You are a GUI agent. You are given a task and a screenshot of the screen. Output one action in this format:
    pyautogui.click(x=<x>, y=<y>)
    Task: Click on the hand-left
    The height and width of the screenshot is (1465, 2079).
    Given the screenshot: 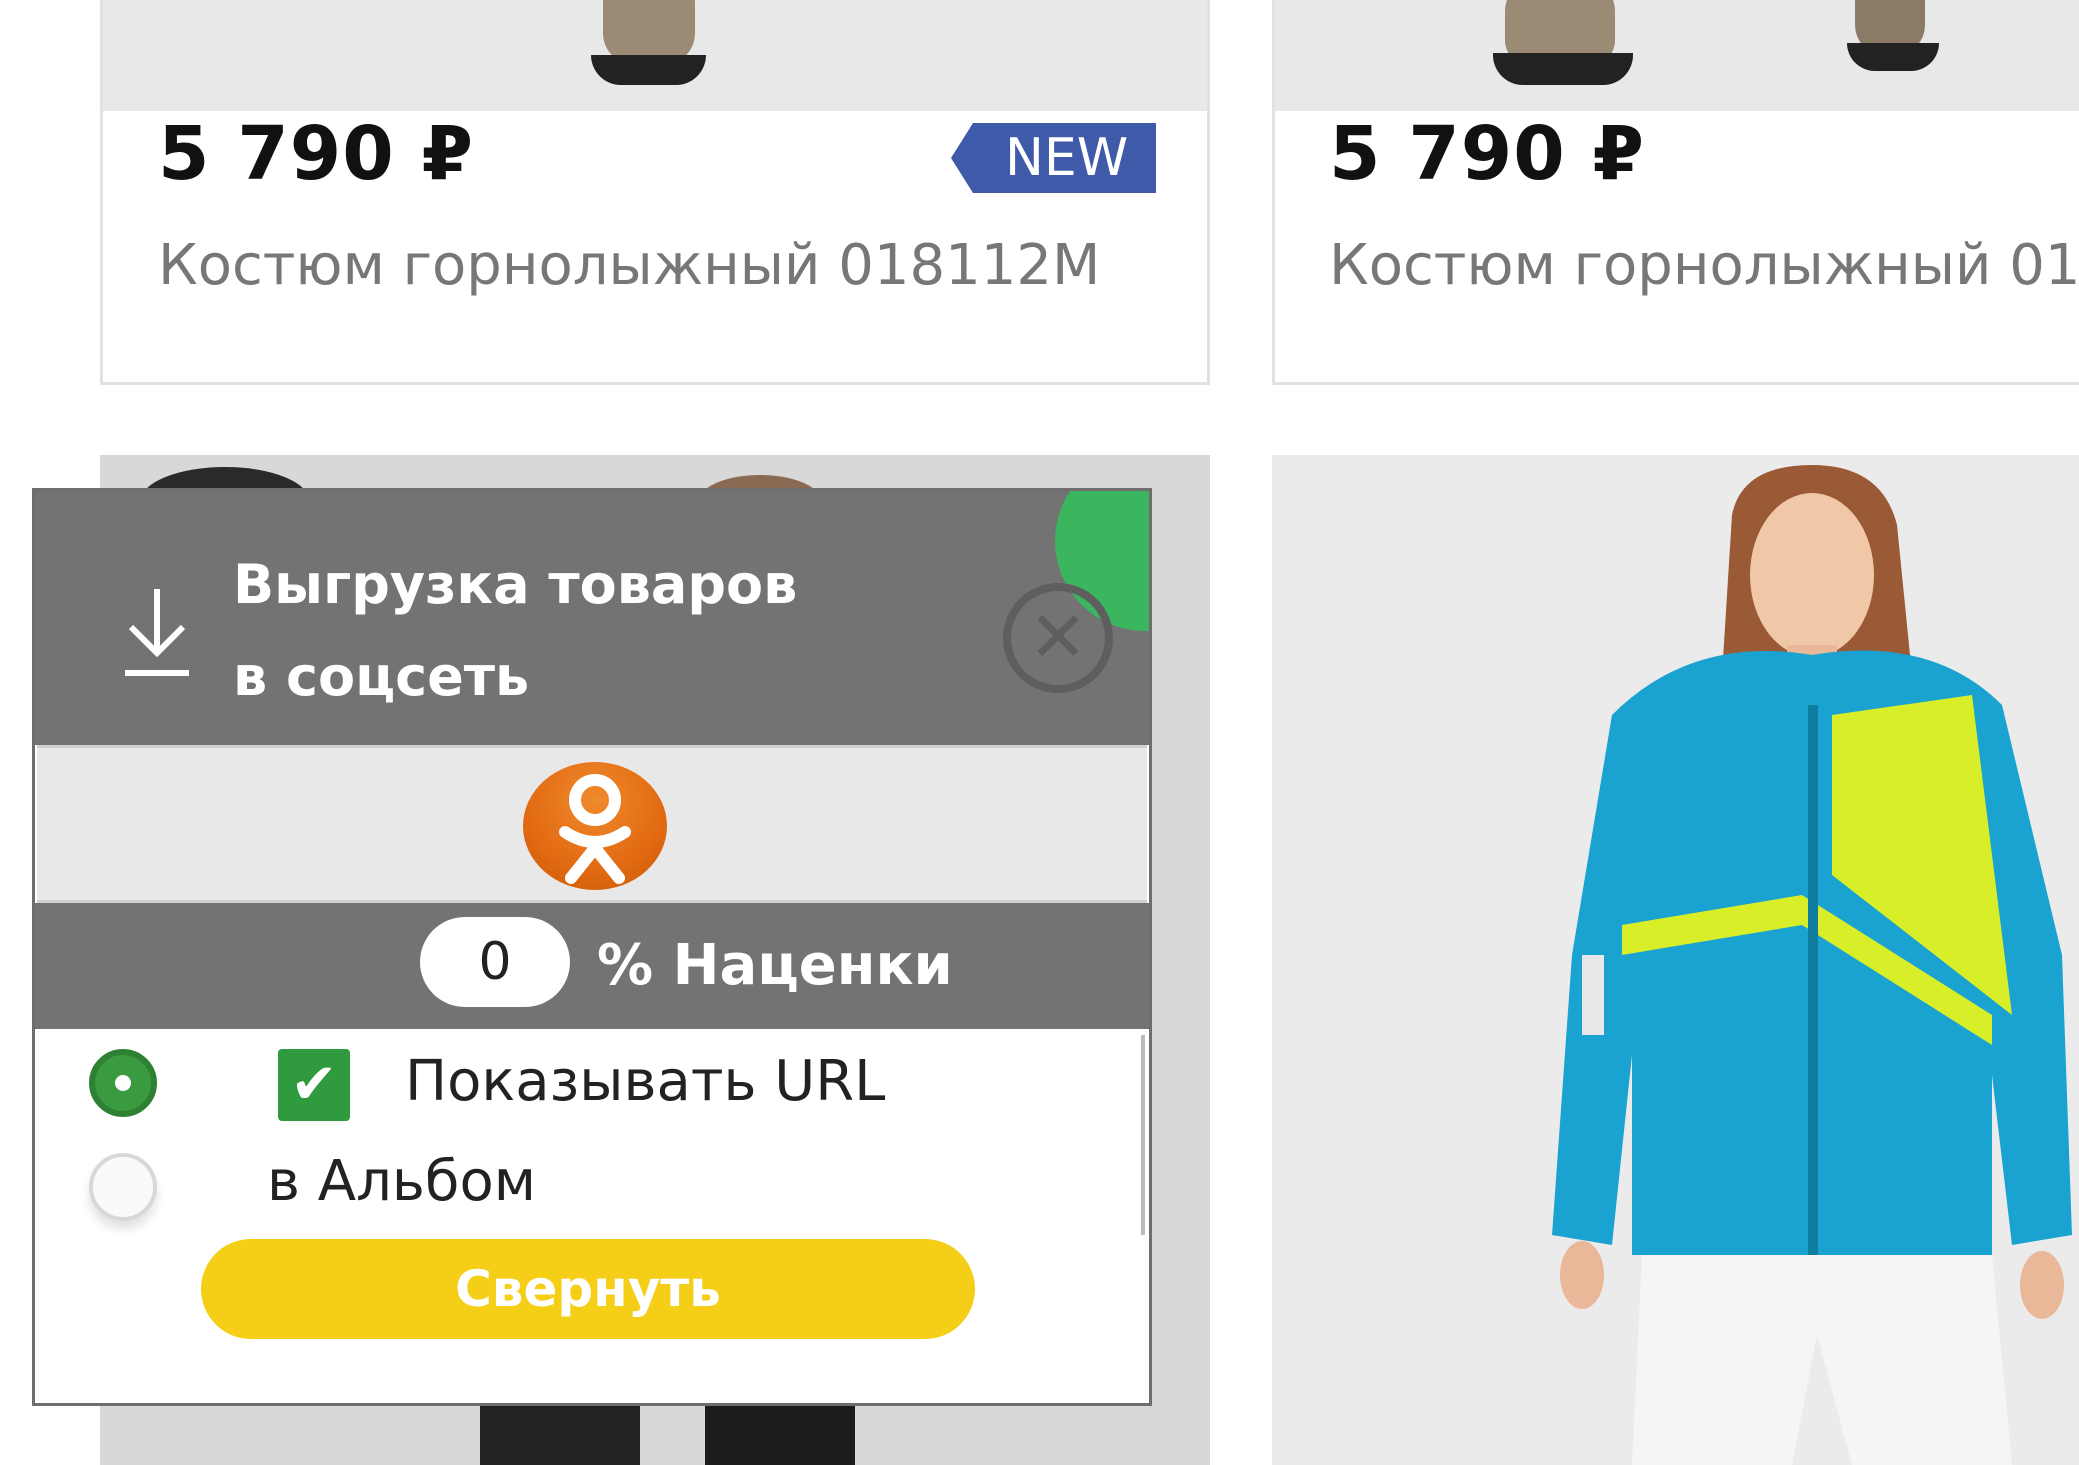 What is the action you would take?
    pyautogui.click(x=1582, y=1275)
    